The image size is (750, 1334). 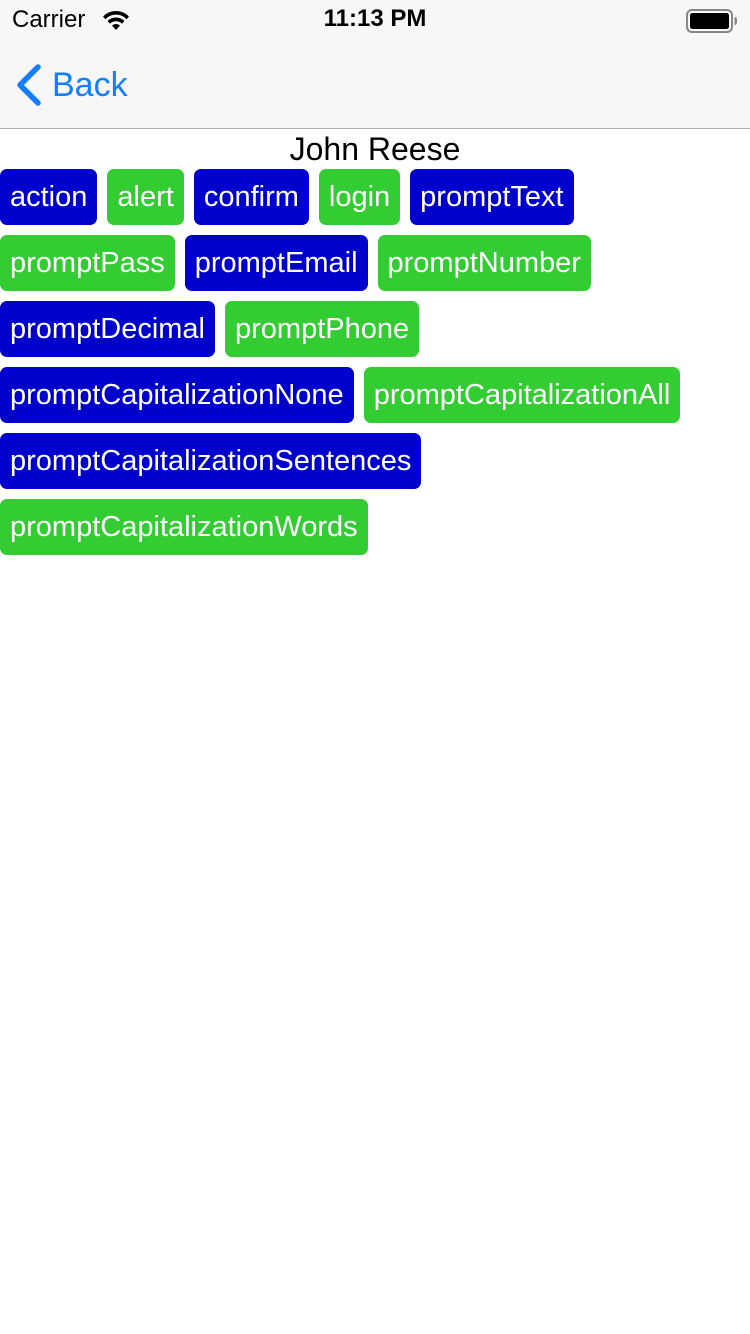 What do you see at coordinates (522, 395) in the screenshot?
I see `prompt-capitalization-all-button: promptCapitalizationAll` at bounding box center [522, 395].